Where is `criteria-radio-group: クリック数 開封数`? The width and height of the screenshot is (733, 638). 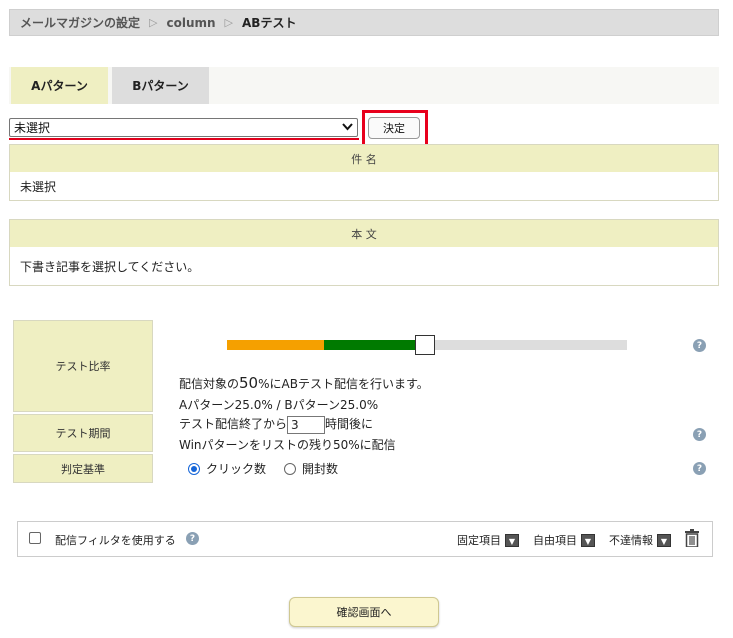 criteria-radio-group: クリック数 開封数 is located at coordinates (263, 468).